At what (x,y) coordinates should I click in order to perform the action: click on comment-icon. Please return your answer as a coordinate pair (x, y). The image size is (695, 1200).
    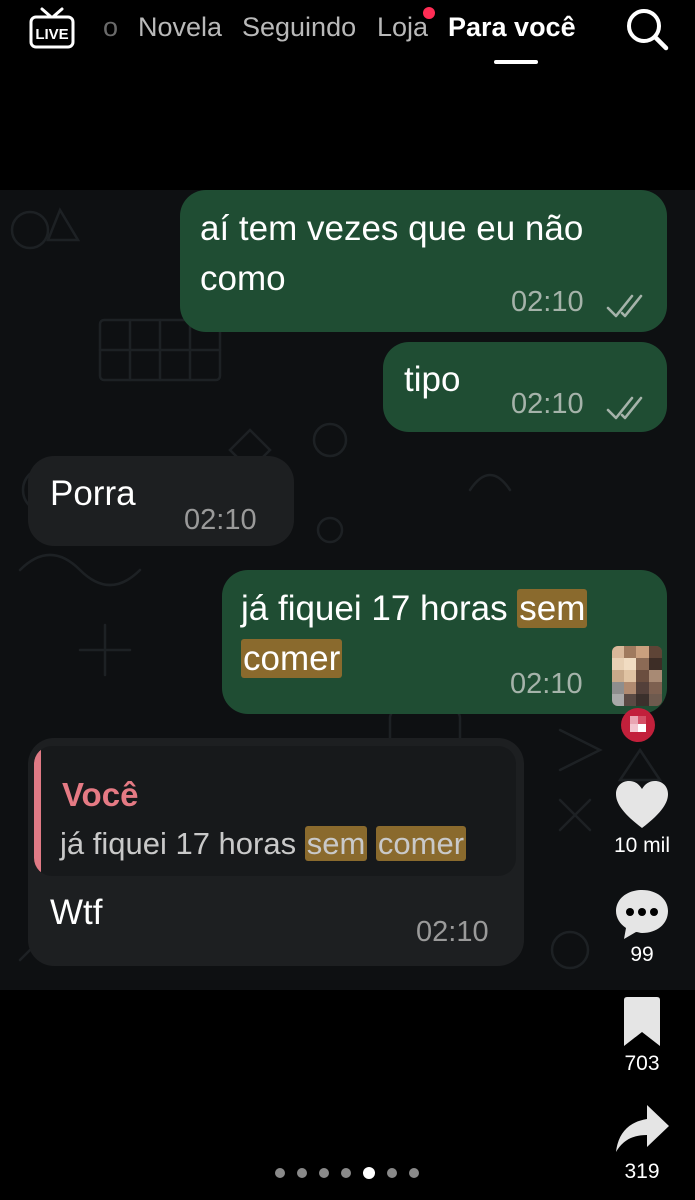
    Looking at the image, I should click on (642, 914).